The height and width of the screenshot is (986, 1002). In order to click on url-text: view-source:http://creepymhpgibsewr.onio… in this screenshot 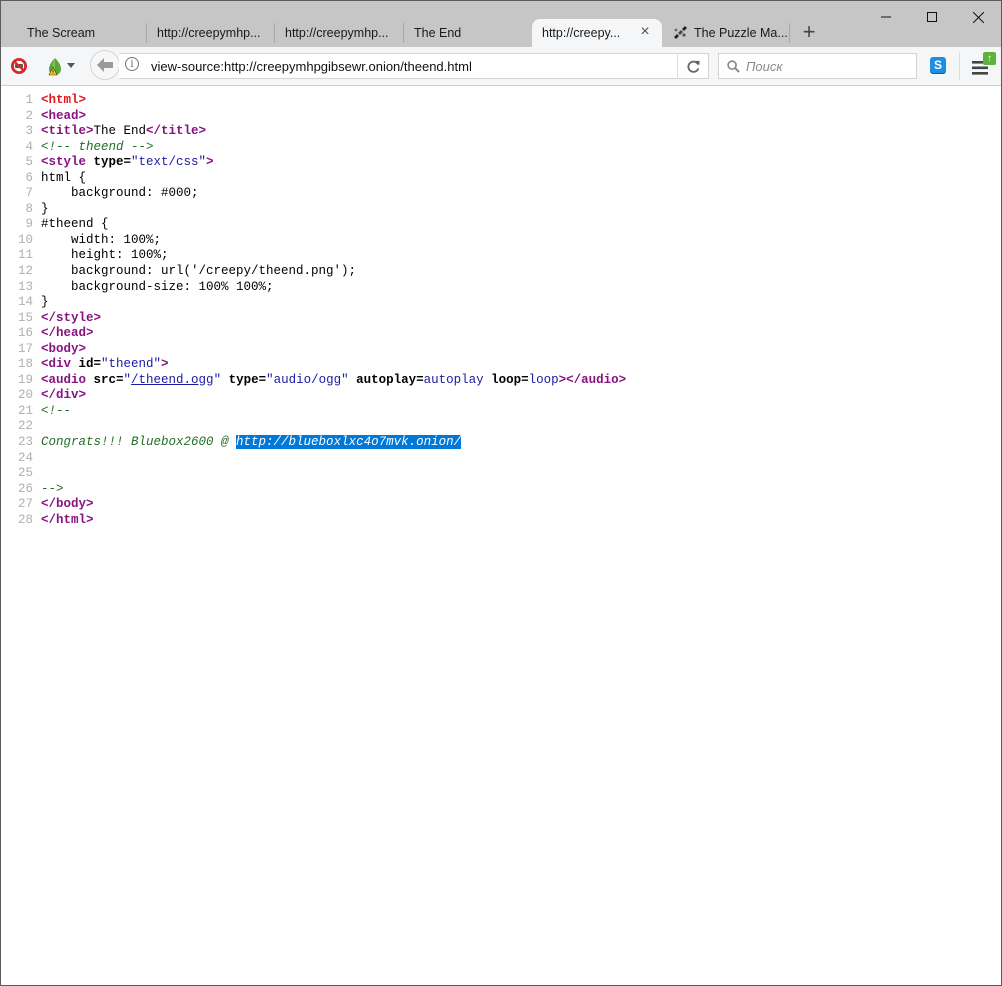, I will do `click(295, 66)`.